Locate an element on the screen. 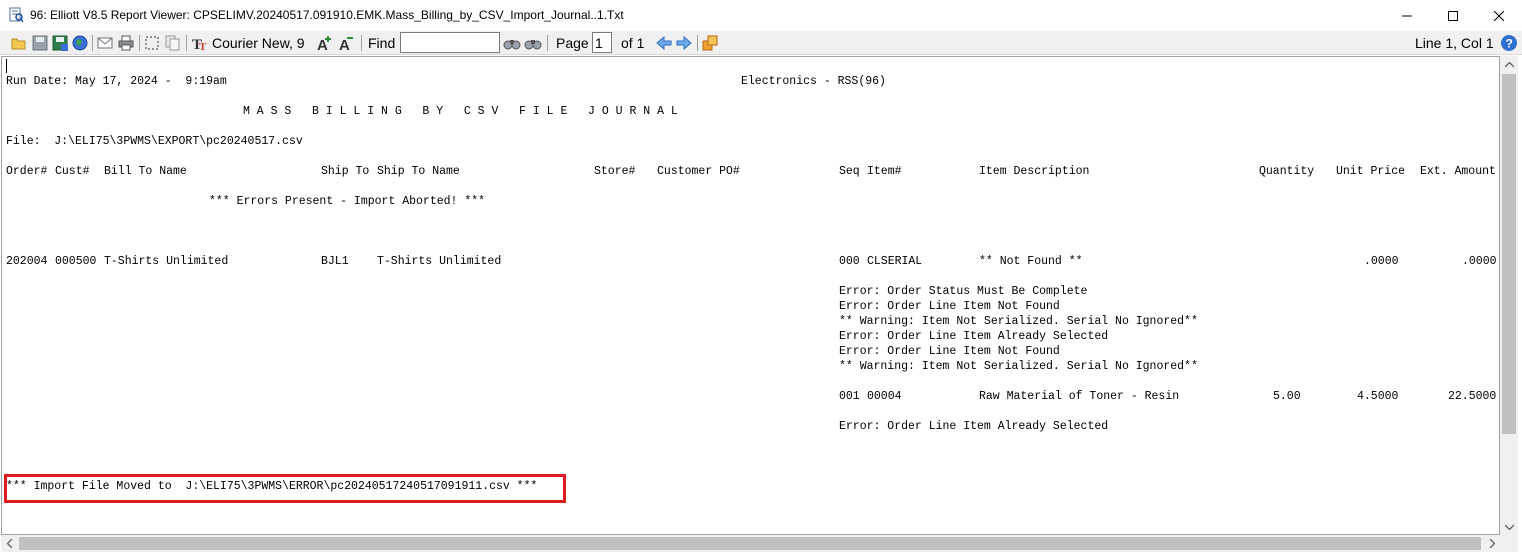 The height and width of the screenshot is (553, 1522). line-desc: ** Not Found ** is located at coordinates (1031, 261).